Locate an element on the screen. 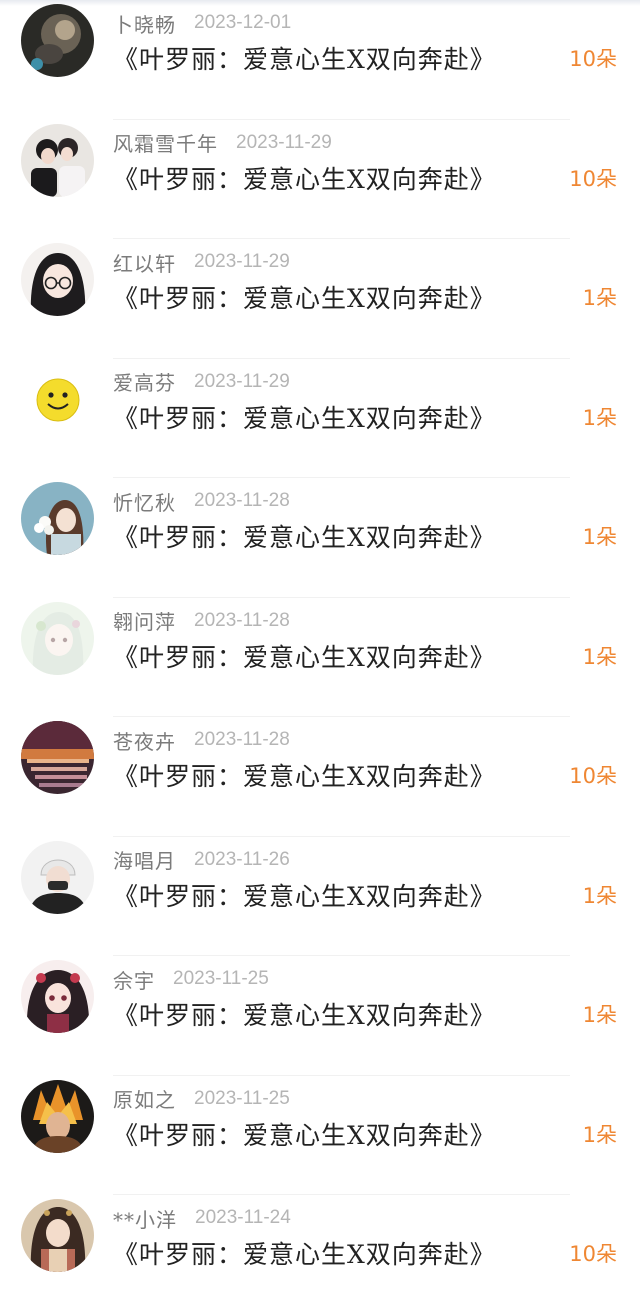 This screenshot has width=640, height=1290. username: 原如之 is located at coordinates (144, 1098).